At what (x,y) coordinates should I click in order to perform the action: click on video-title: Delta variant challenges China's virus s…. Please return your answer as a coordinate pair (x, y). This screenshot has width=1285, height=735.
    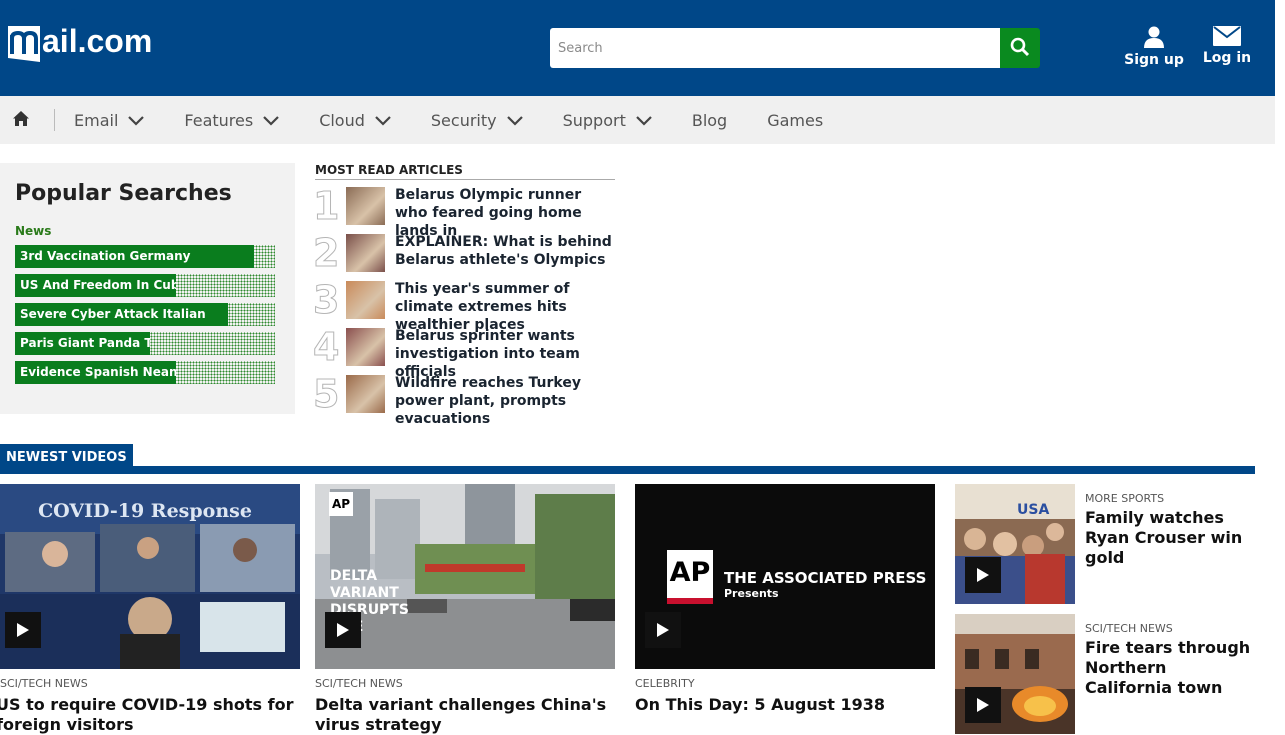
    Looking at the image, I should click on (465, 715).